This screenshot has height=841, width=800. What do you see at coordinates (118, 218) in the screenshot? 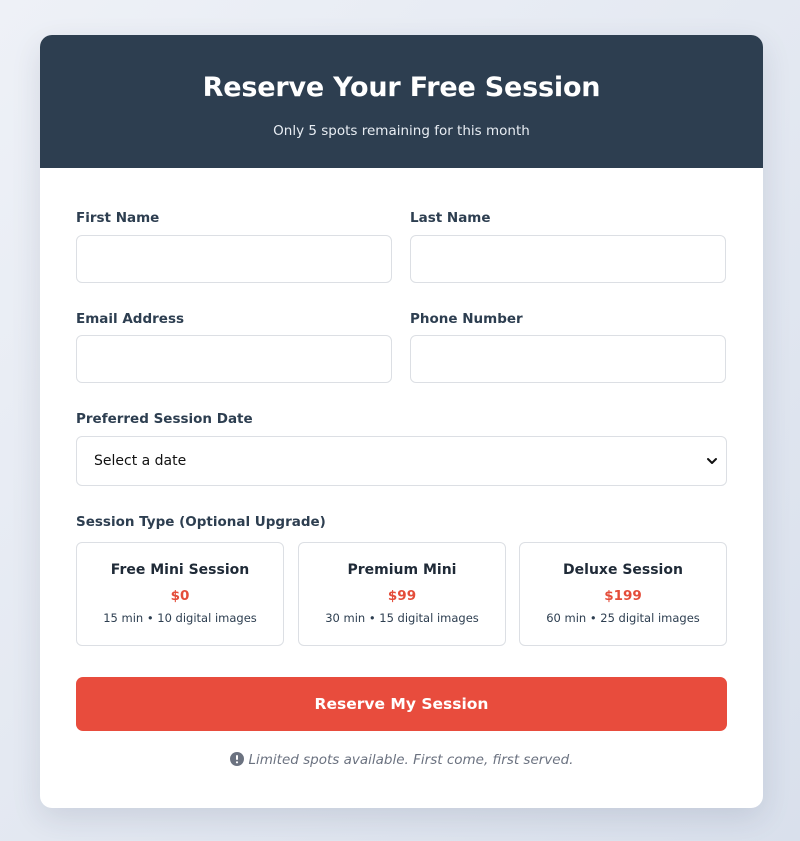
I see `first-name-label: First Name` at bounding box center [118, 218].